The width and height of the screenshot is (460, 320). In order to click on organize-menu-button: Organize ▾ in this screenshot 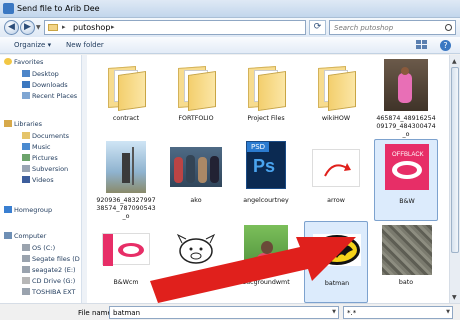, I will do `click(32, 45)`.